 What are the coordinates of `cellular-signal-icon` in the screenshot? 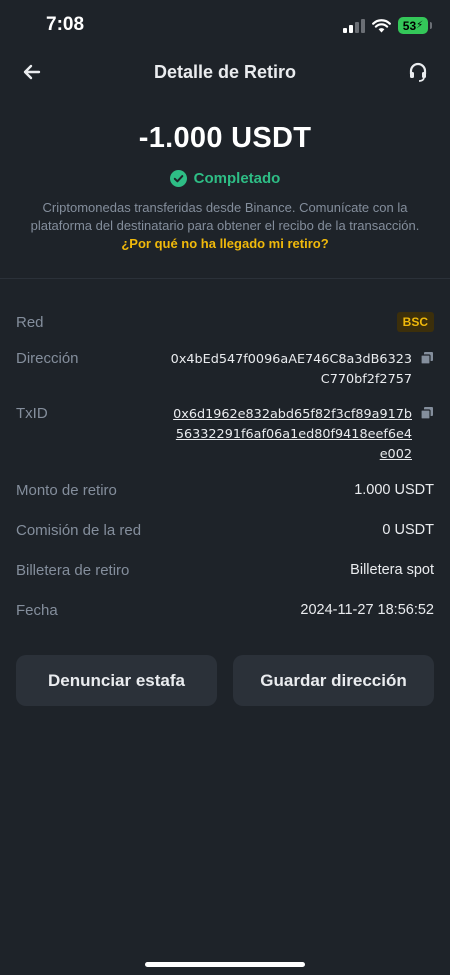 It's located at (354, 25).